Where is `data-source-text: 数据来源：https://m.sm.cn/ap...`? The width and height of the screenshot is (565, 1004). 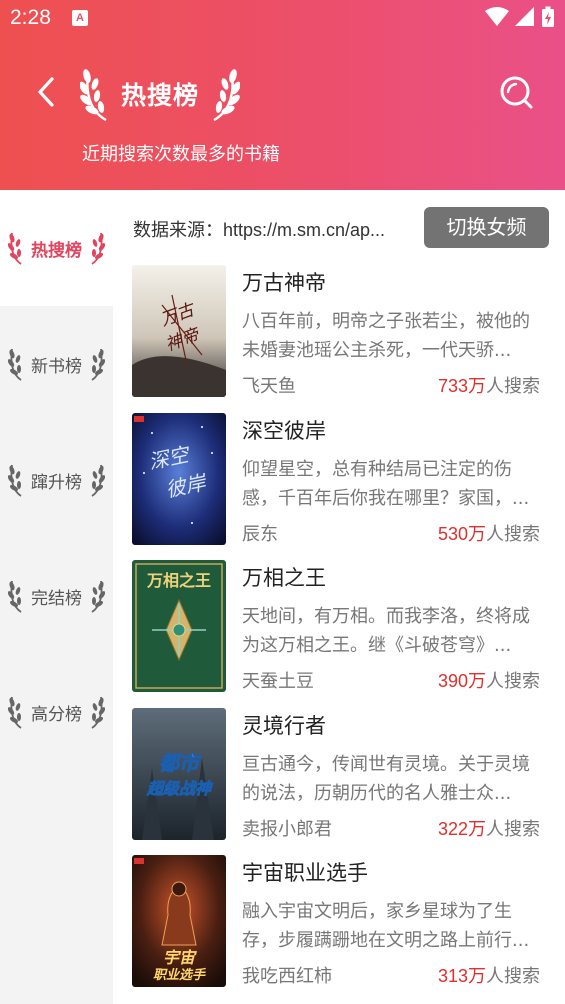 data-source-text: 数据来源：https://m.sm.cn/ap... is located at coordinates (259, 230).